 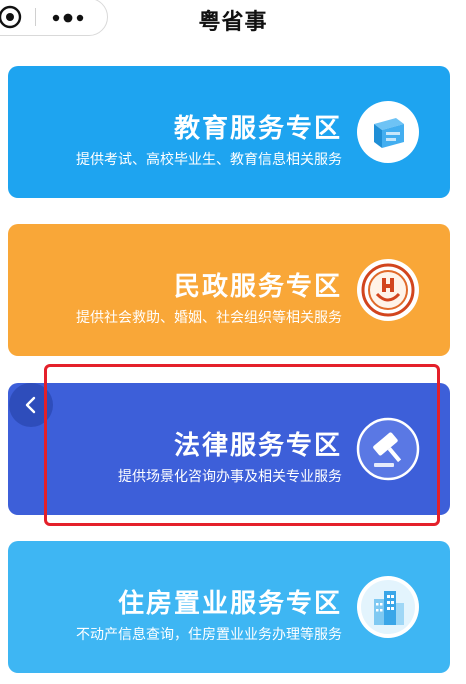 I want to click on mini-program-capsule, so click(x=54, y=18).